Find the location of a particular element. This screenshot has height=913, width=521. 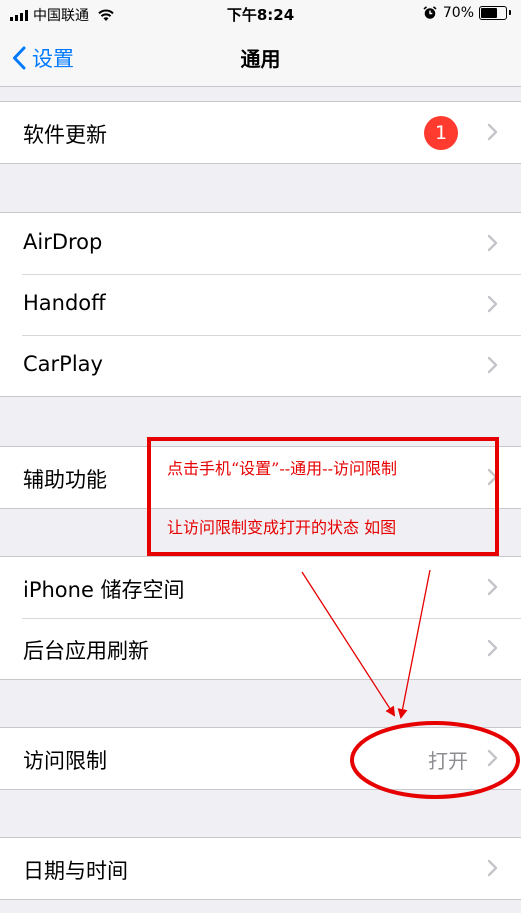

row-label: 辅助功能 is located at coordinates (65, 480).